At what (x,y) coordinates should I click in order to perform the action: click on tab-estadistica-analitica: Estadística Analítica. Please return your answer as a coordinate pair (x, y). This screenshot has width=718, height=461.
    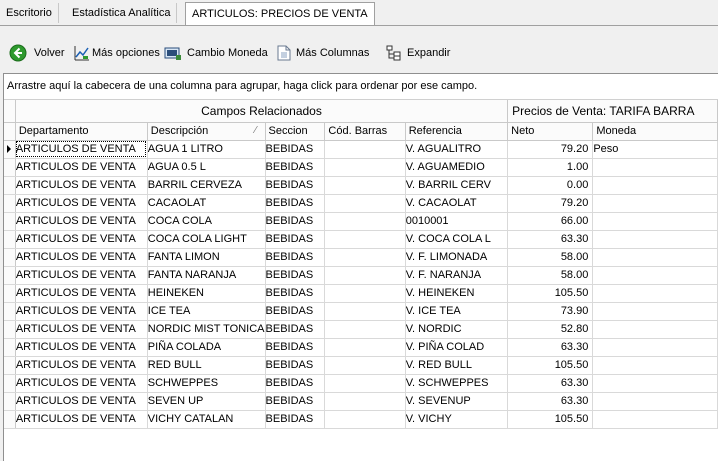
    Looking at the image, I should click on (122, 13).